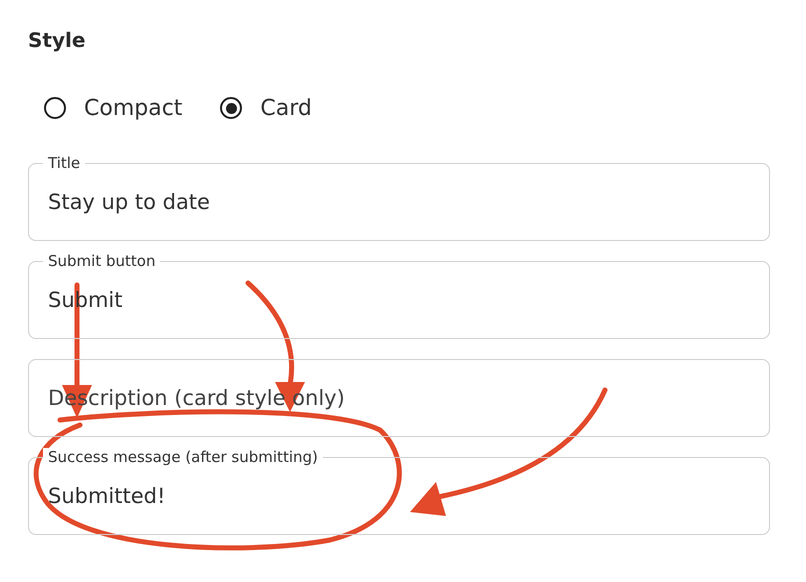 The width and height of the screenshot is (806, 582). What do you see at coordinates (133, 108) in the screenshot?
I see `radio-label: Compact` at bounding box center [133, 108].